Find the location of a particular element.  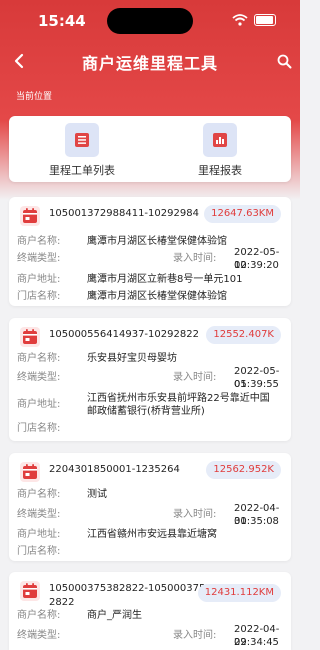

menu-card: 里程工单列表 里程报表 is located at coordinates (150, 149).